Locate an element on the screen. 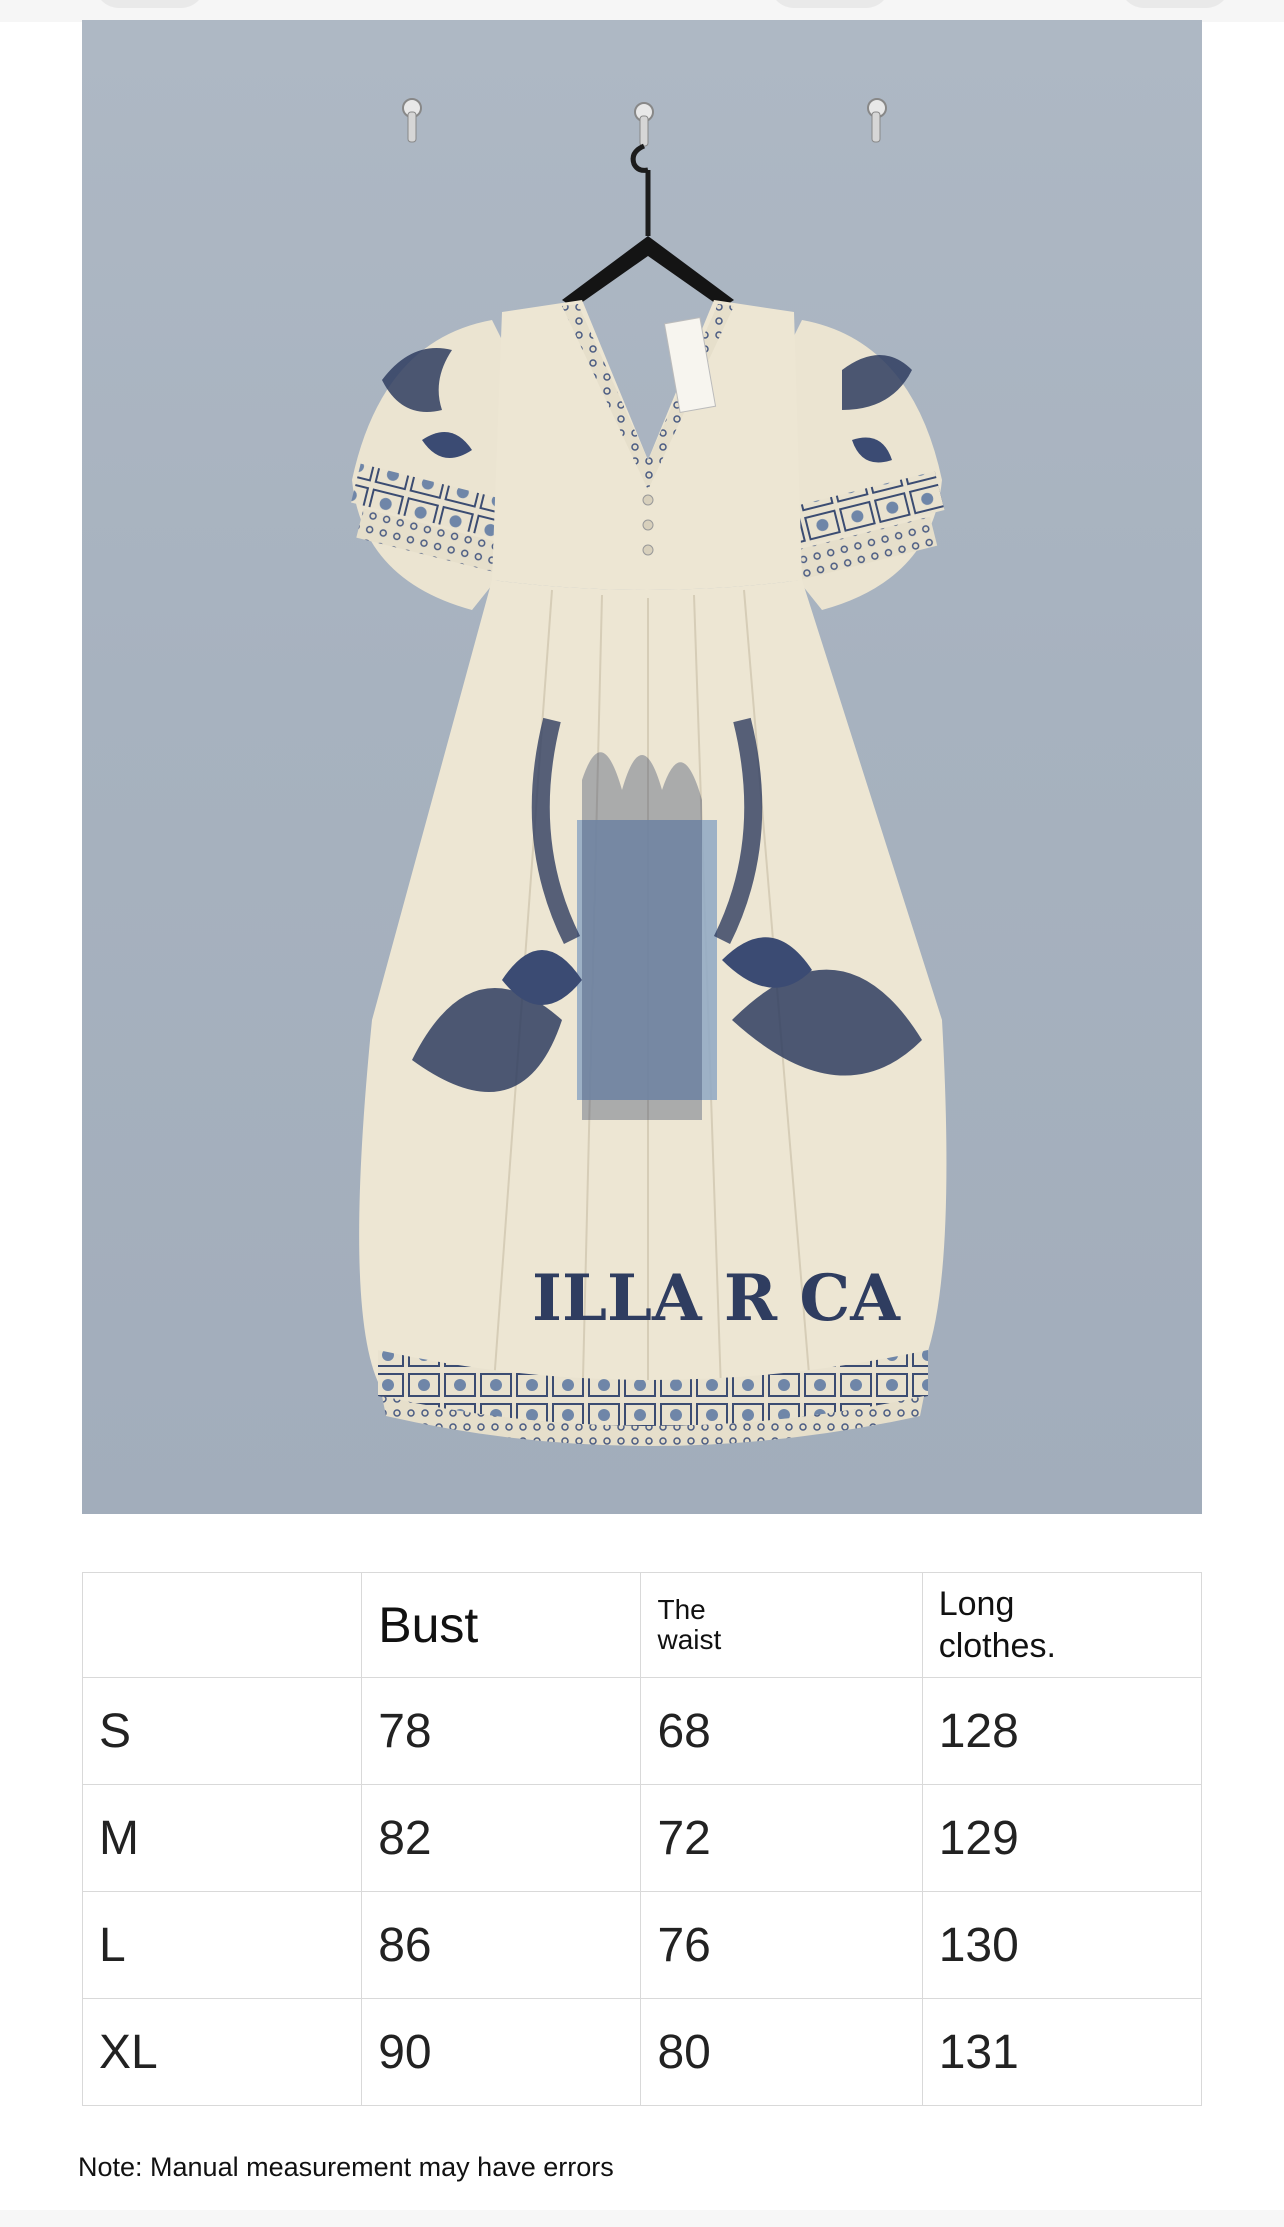  bust-value: 90 is located at coordinates (501, 2052).